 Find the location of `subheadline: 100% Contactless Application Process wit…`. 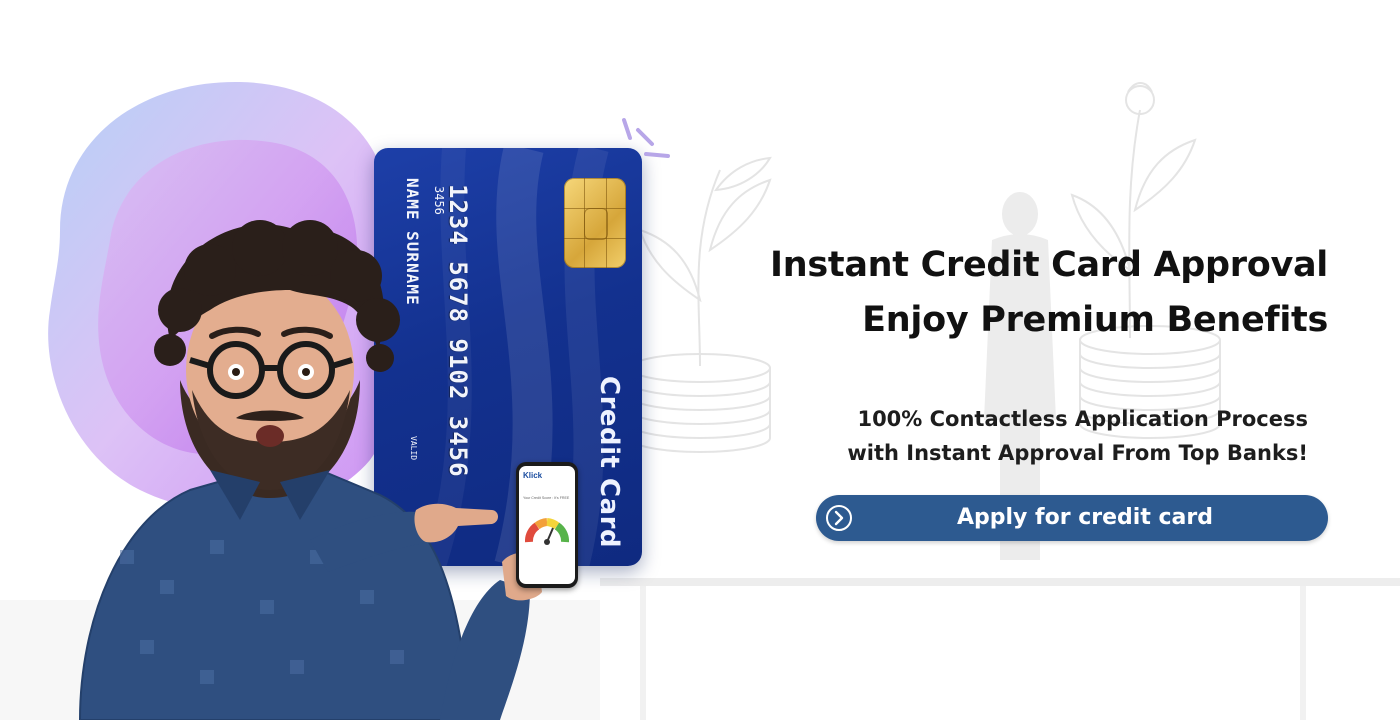

subheadline: 100% Contactless Application Process wit… is located at coordinates (1077, 436).